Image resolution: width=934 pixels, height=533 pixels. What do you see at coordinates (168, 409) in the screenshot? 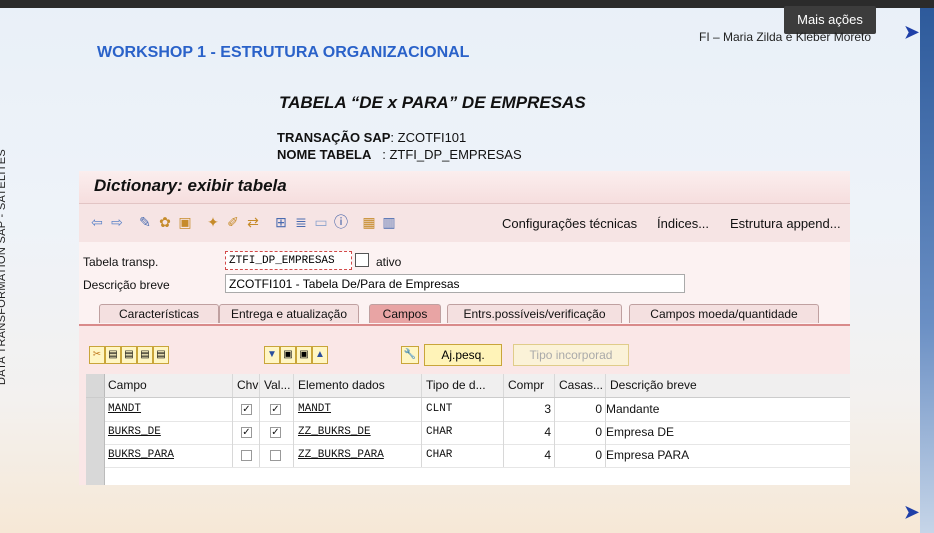
I see `campo-cell: MANDT` at bounding box center [168, 409].